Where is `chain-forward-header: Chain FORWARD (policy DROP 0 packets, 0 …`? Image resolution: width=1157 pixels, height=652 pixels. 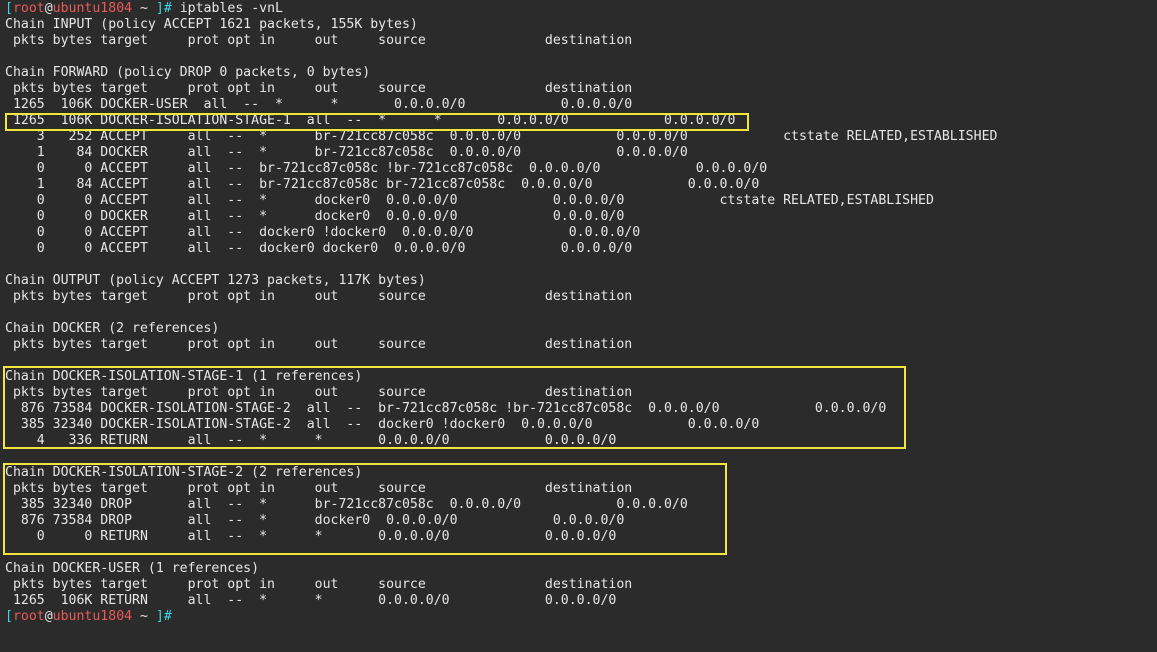 chain-forward-header: Chain FORWARD (policy DROP 0 packets, 0 … is located at coordinates (188, 72).